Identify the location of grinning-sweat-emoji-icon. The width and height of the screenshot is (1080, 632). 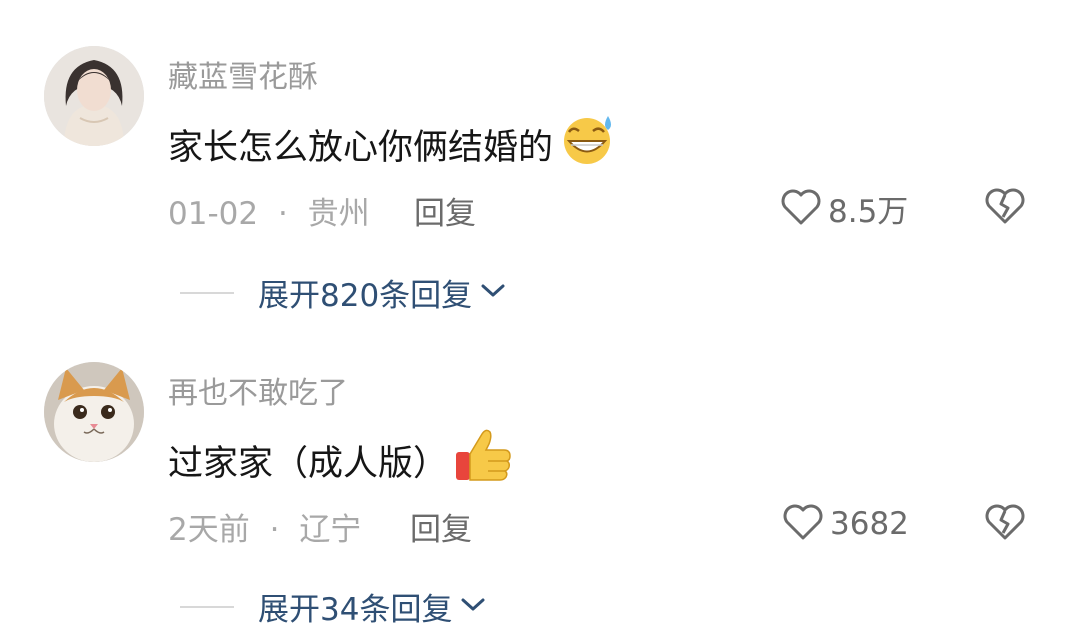
(587, 144).